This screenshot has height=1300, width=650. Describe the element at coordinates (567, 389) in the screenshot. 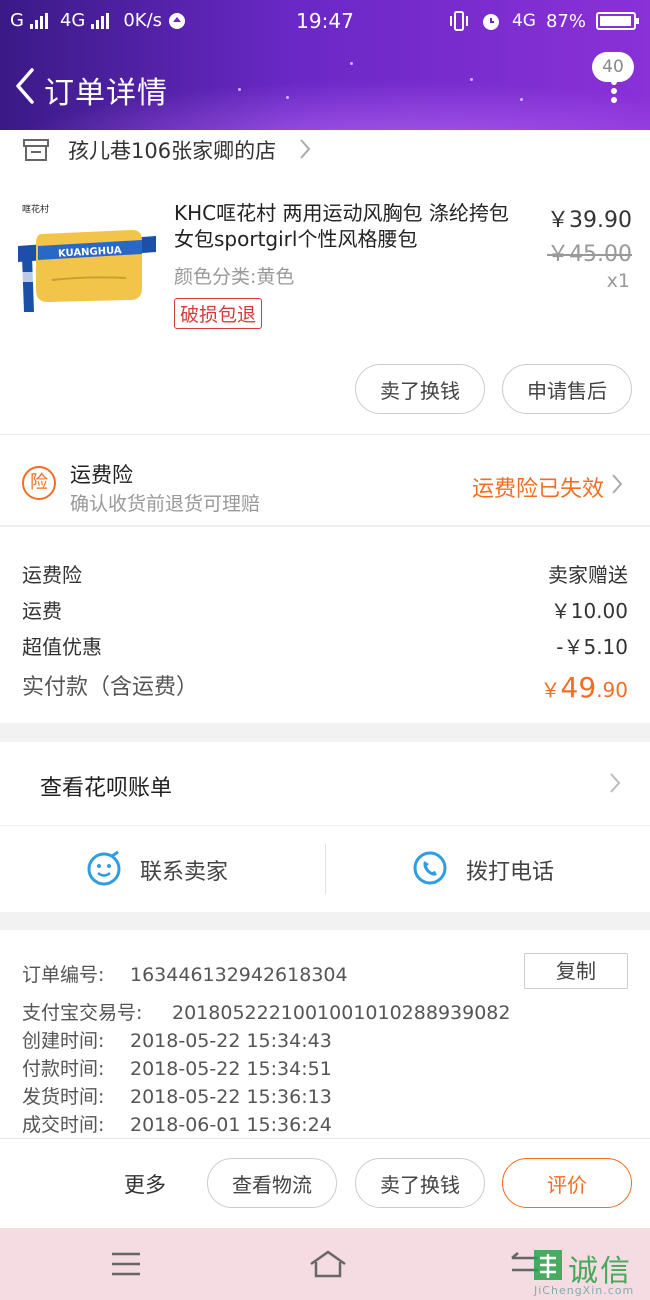

I see `after-sale-button: 申请售后` at that location.